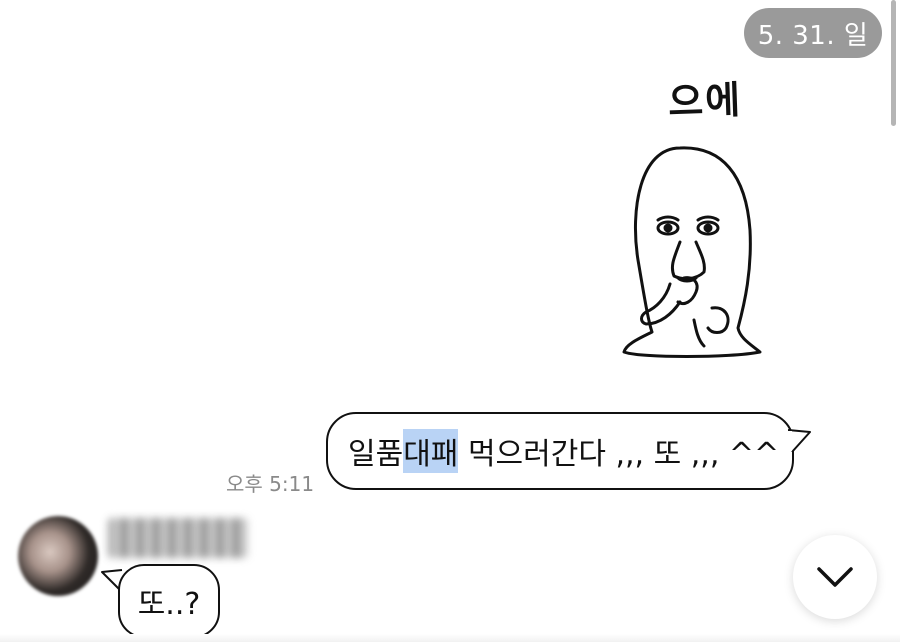  I want to click on scroll-to-bottom-button, so click(835, 577).